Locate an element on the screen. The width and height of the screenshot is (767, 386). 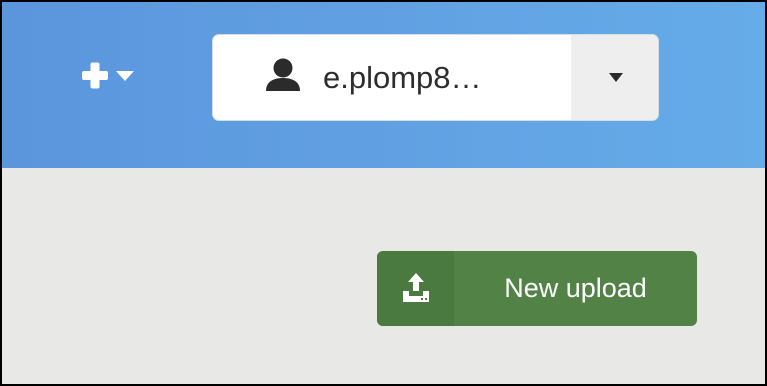
upload-icon is located at coordinates (416, 287).